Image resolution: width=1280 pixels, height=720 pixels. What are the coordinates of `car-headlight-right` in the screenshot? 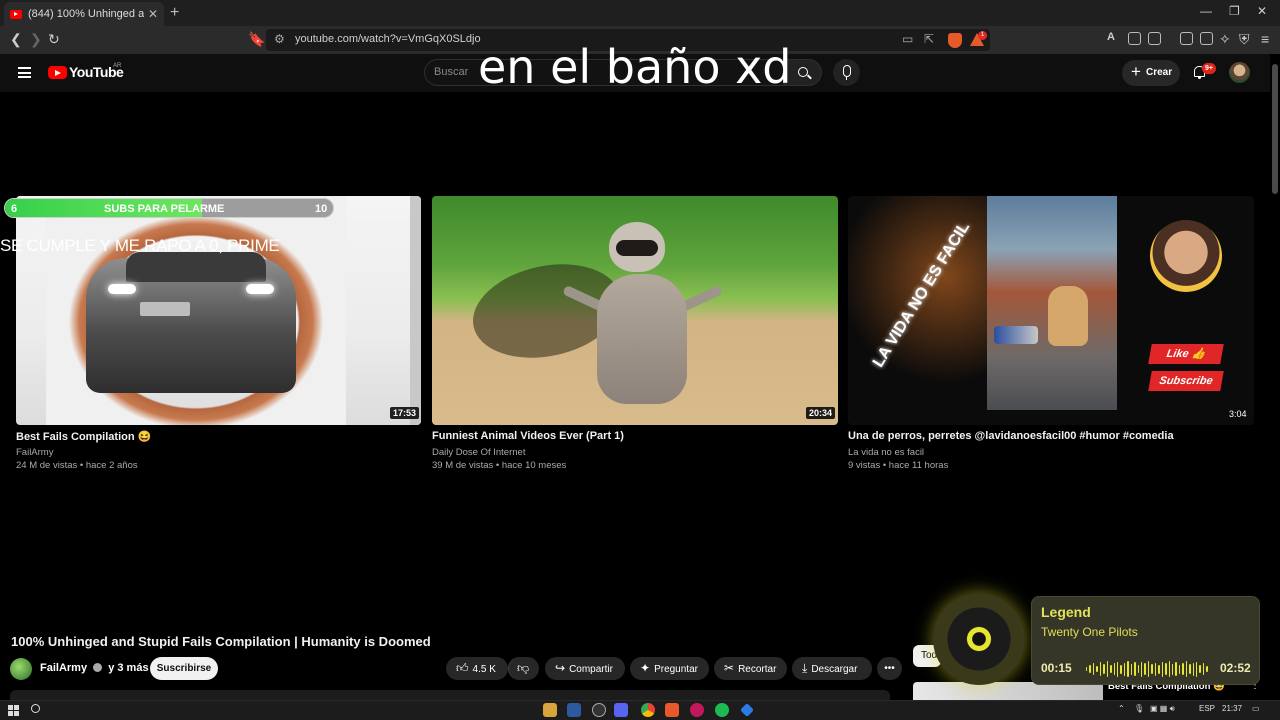 It's located at (260, 289).